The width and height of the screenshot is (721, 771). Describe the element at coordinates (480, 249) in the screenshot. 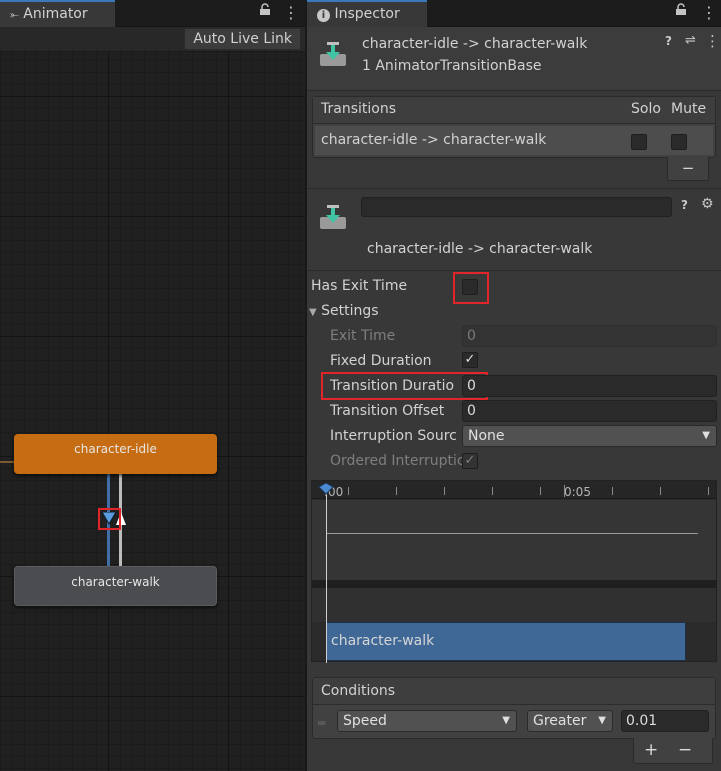

I see `transition-caption: character-idle -> character-walk` at that location.